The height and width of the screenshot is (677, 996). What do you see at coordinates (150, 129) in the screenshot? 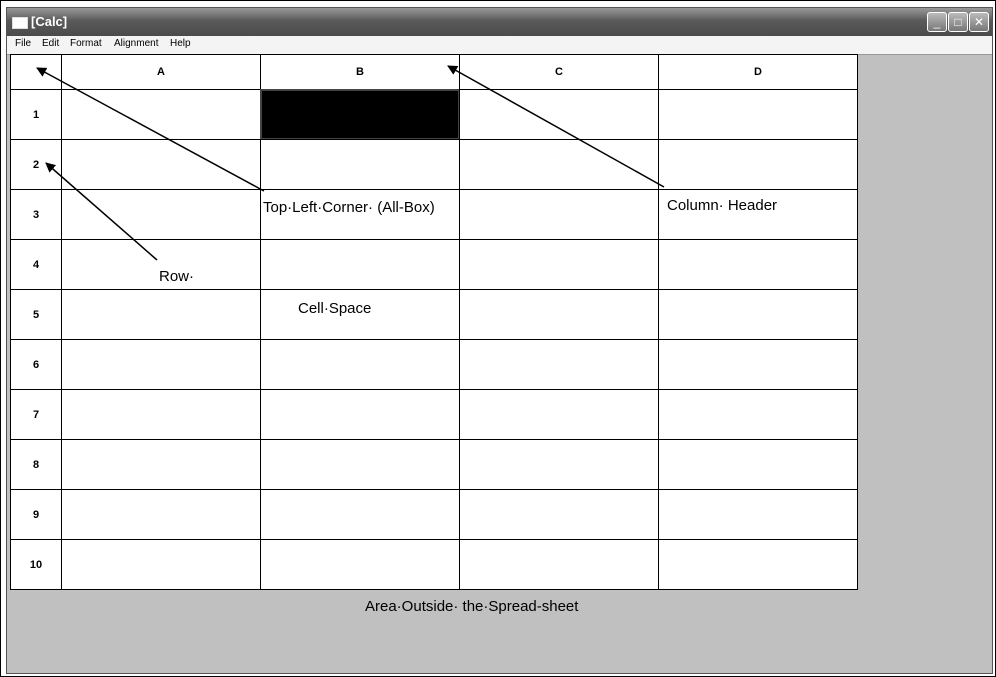
I see `arrow-top-left` at bounding box center [150, 129].